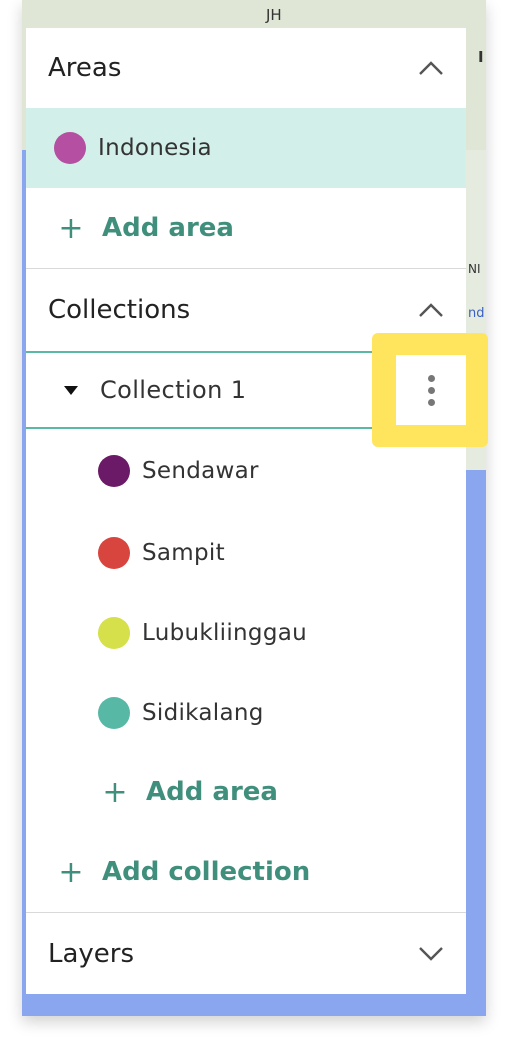  I want to click on map-label: I, so click(481, 57).